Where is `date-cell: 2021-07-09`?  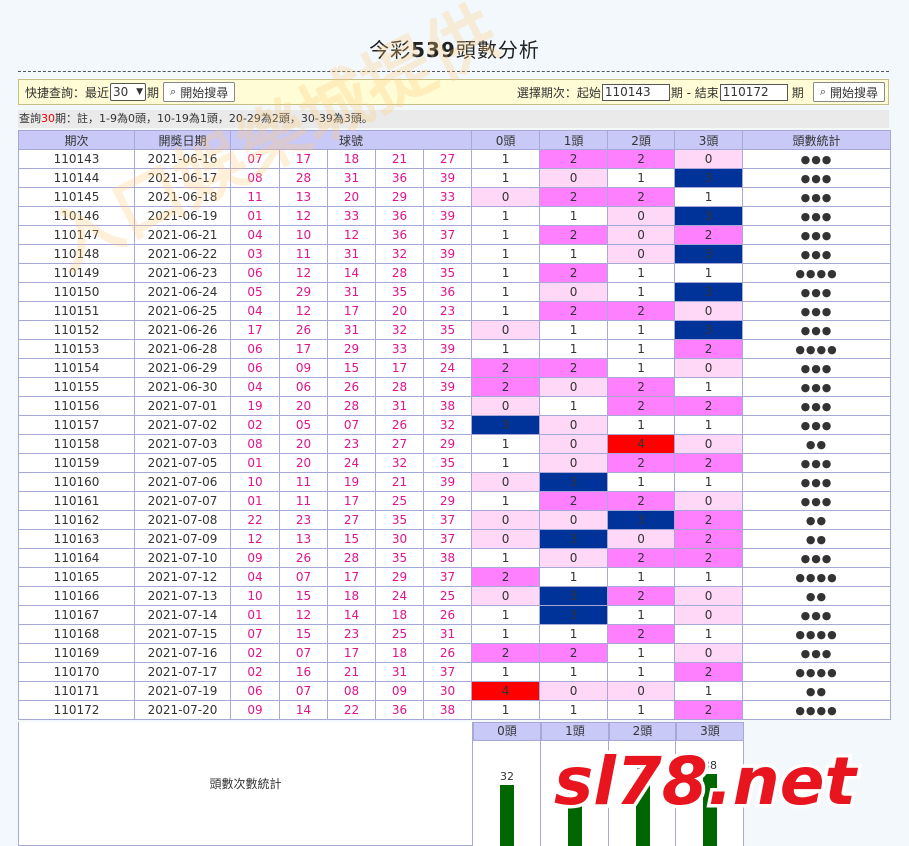
date-cell: 2021-07-09 is located at coordinates (182, 539).